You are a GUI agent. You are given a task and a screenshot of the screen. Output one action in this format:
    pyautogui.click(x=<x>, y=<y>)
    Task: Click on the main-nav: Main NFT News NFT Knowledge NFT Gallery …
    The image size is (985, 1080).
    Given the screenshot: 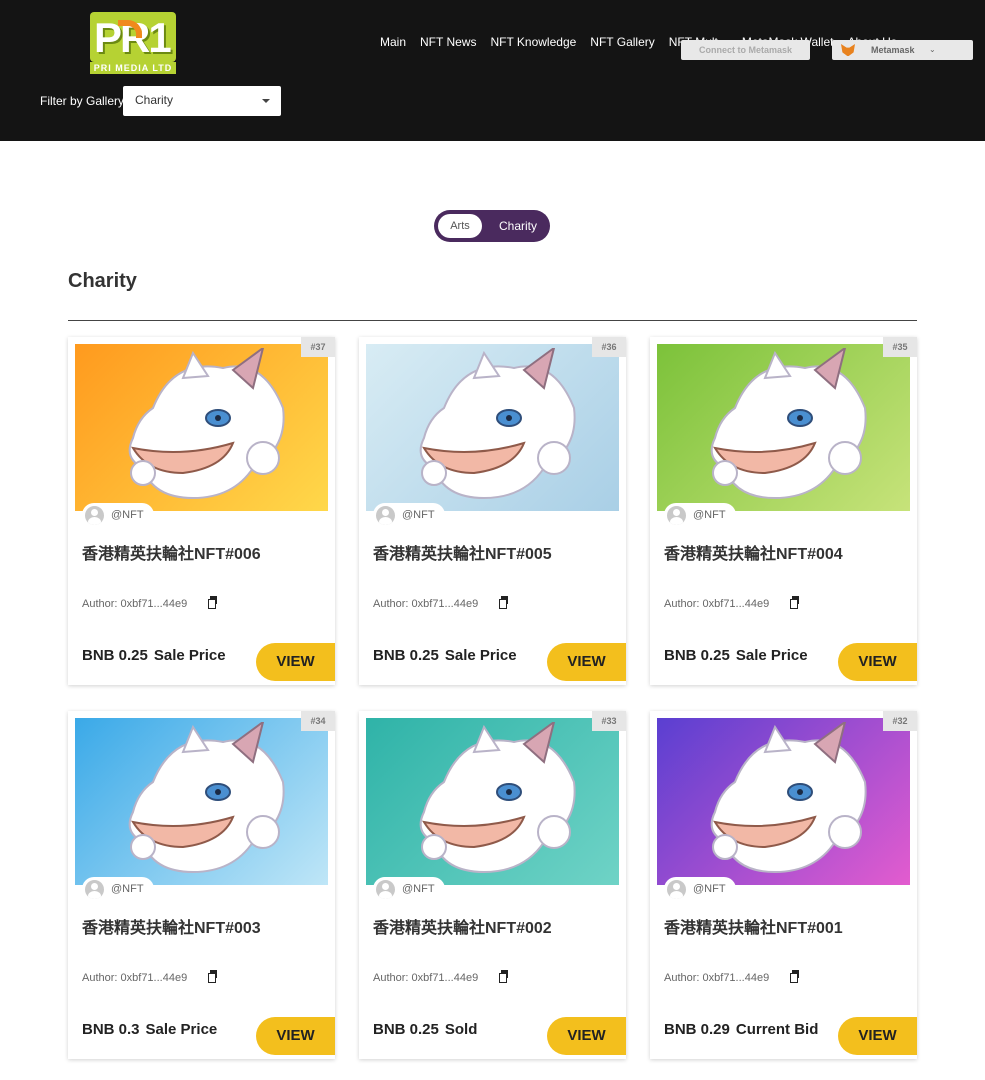 What is the action you would take?
    pyautogui.click(x=638, y=43)
    